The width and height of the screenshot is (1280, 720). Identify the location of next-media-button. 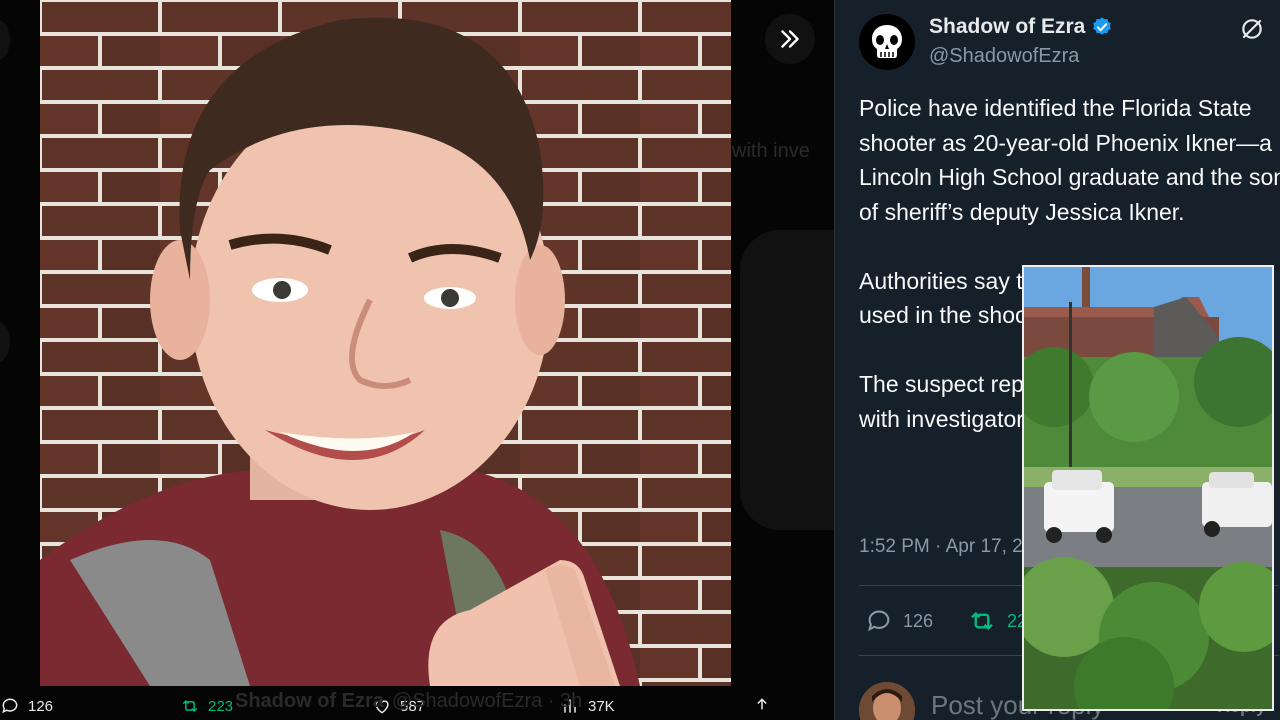
(790, 39).